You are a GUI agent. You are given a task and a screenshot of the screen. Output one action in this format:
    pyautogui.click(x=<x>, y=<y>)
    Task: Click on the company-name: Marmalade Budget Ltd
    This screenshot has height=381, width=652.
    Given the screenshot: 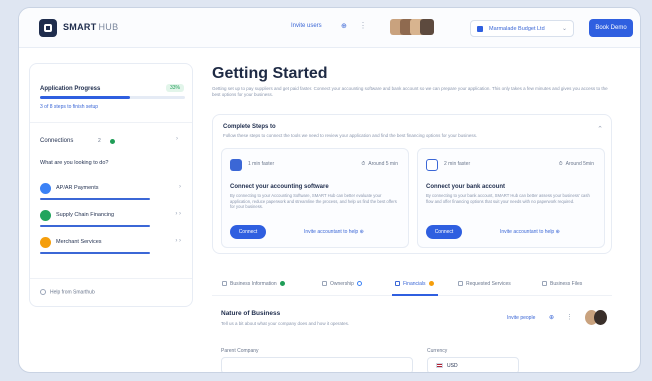 What is the action you would take?
    pyautogui.click(x=517, y=29)
    